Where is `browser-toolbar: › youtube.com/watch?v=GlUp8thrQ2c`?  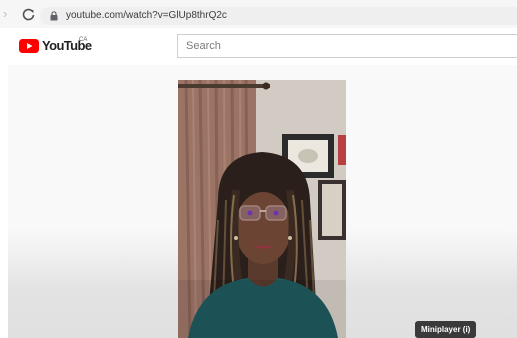
browser-toolbar: › youtube.com/watch?v=GlUp8thrQ2c is located at coordinates (258, 14).